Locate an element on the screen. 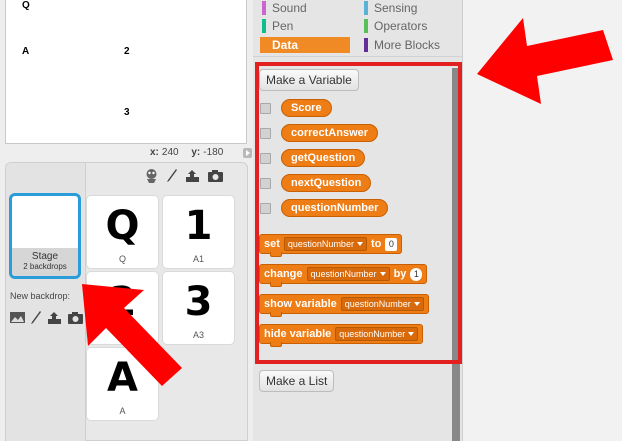 This screenshot has width=622, height=441. paint-brush-icon is located at coordinates (36, 317).